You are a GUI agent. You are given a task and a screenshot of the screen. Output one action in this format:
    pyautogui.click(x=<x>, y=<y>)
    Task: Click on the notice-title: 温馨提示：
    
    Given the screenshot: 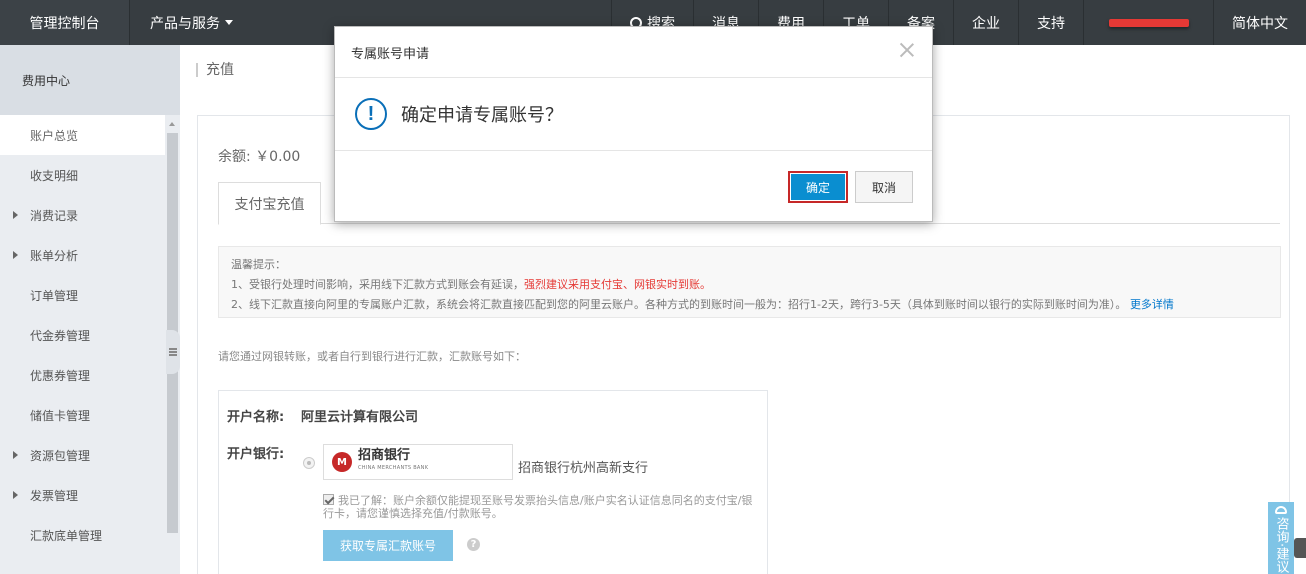 What is the action you would take?
    pyautogui.click(x=258, y=264)
    